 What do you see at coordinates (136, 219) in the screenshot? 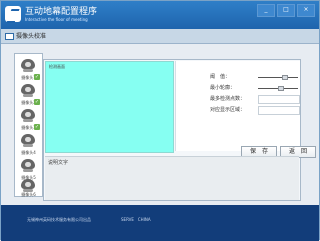
I see `serve-china-text: SERVE CHINA` at bounding box center [136, 219].